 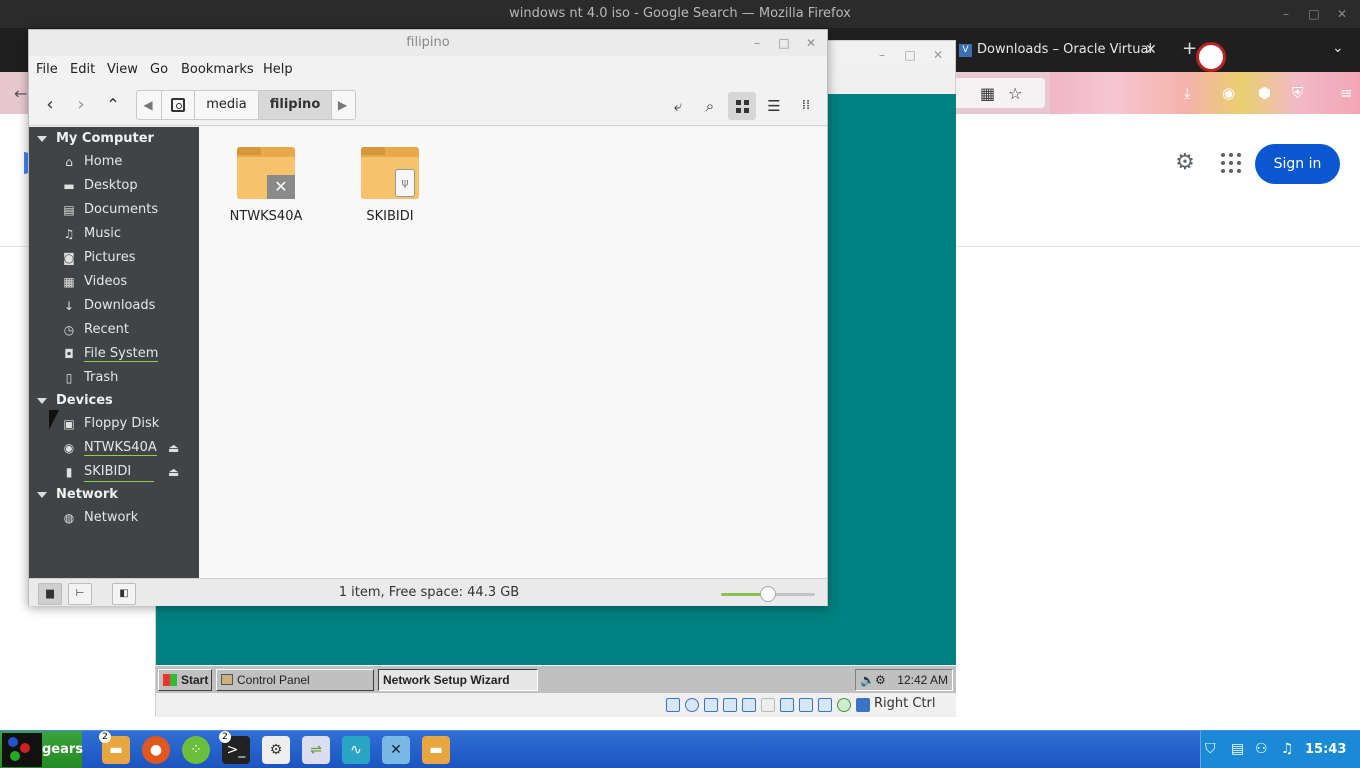 What do you see at coordinates (114, 139) in the screenshot?
I see `sidebar-header-my-computer: My Computer` at bounding box center [114, 139].